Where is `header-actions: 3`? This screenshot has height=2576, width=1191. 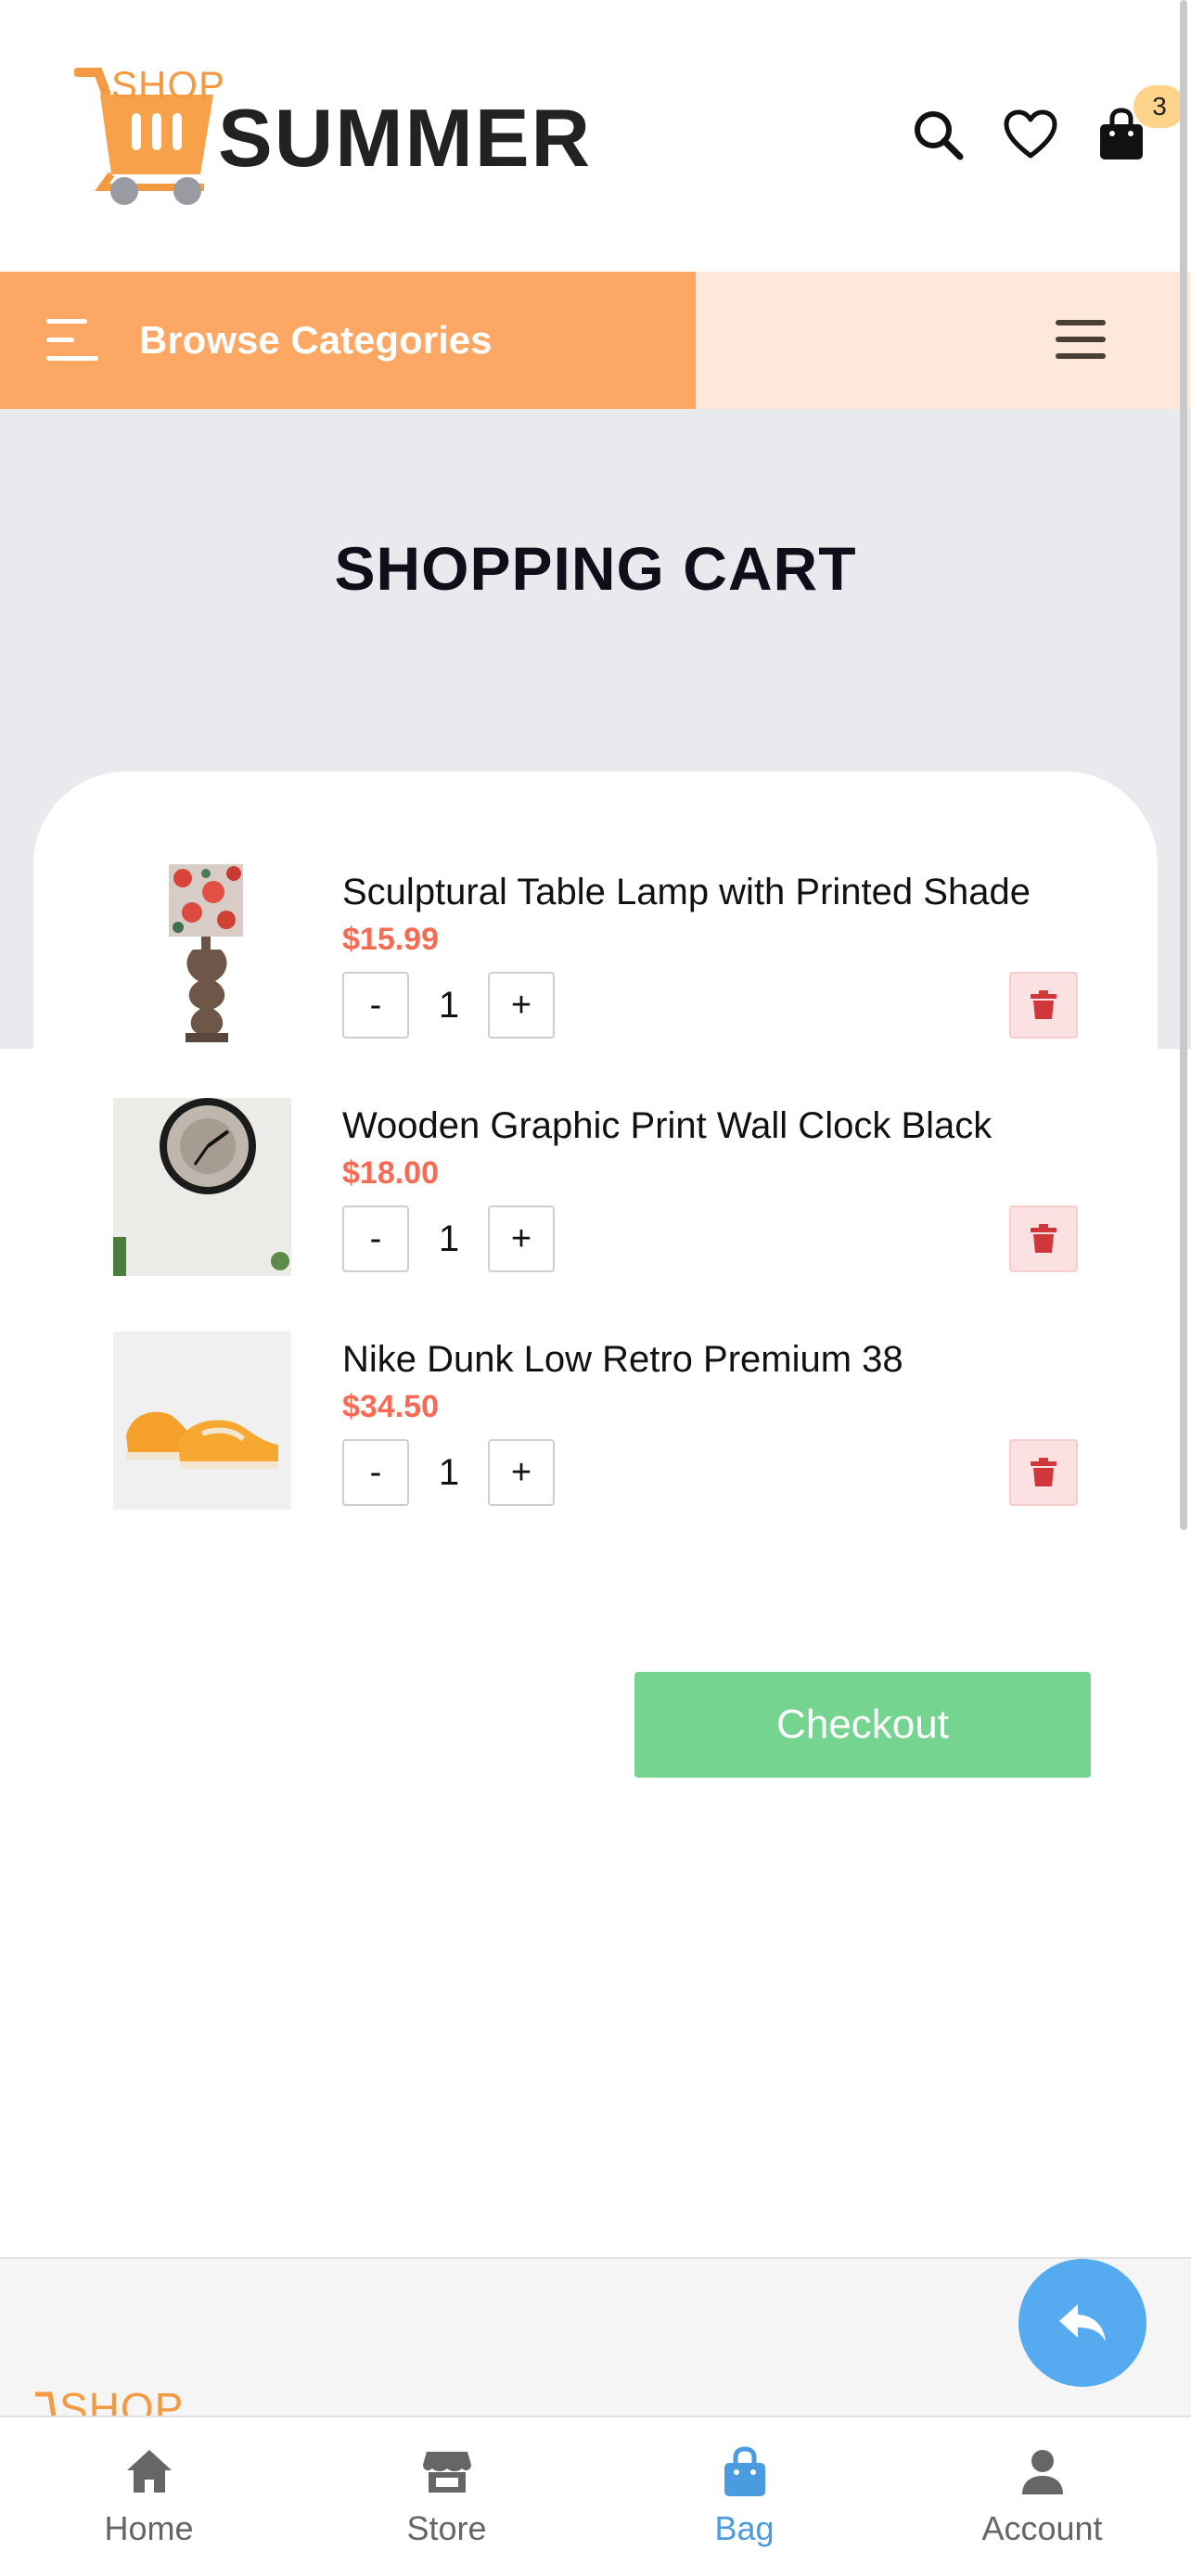 header-actions: 3 is located at coordinates (996, 126).